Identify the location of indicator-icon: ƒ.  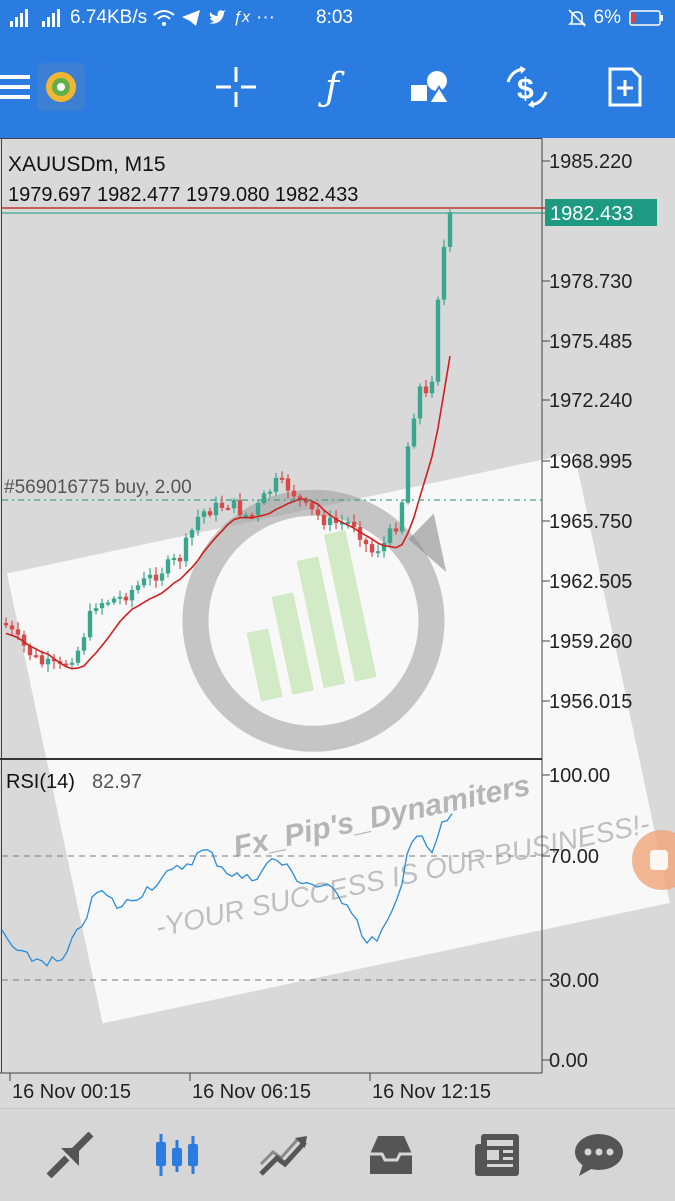
(332, 87).